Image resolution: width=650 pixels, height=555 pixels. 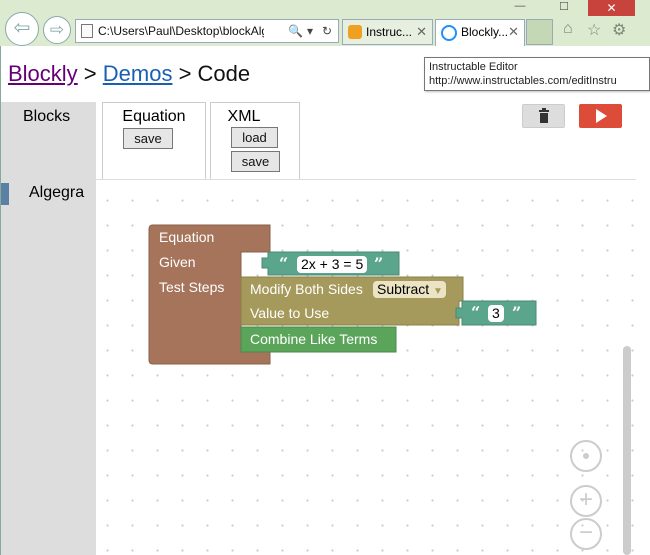 I want to click on toolbox-category-algegra: Algegra, so click(x=48, y=194).